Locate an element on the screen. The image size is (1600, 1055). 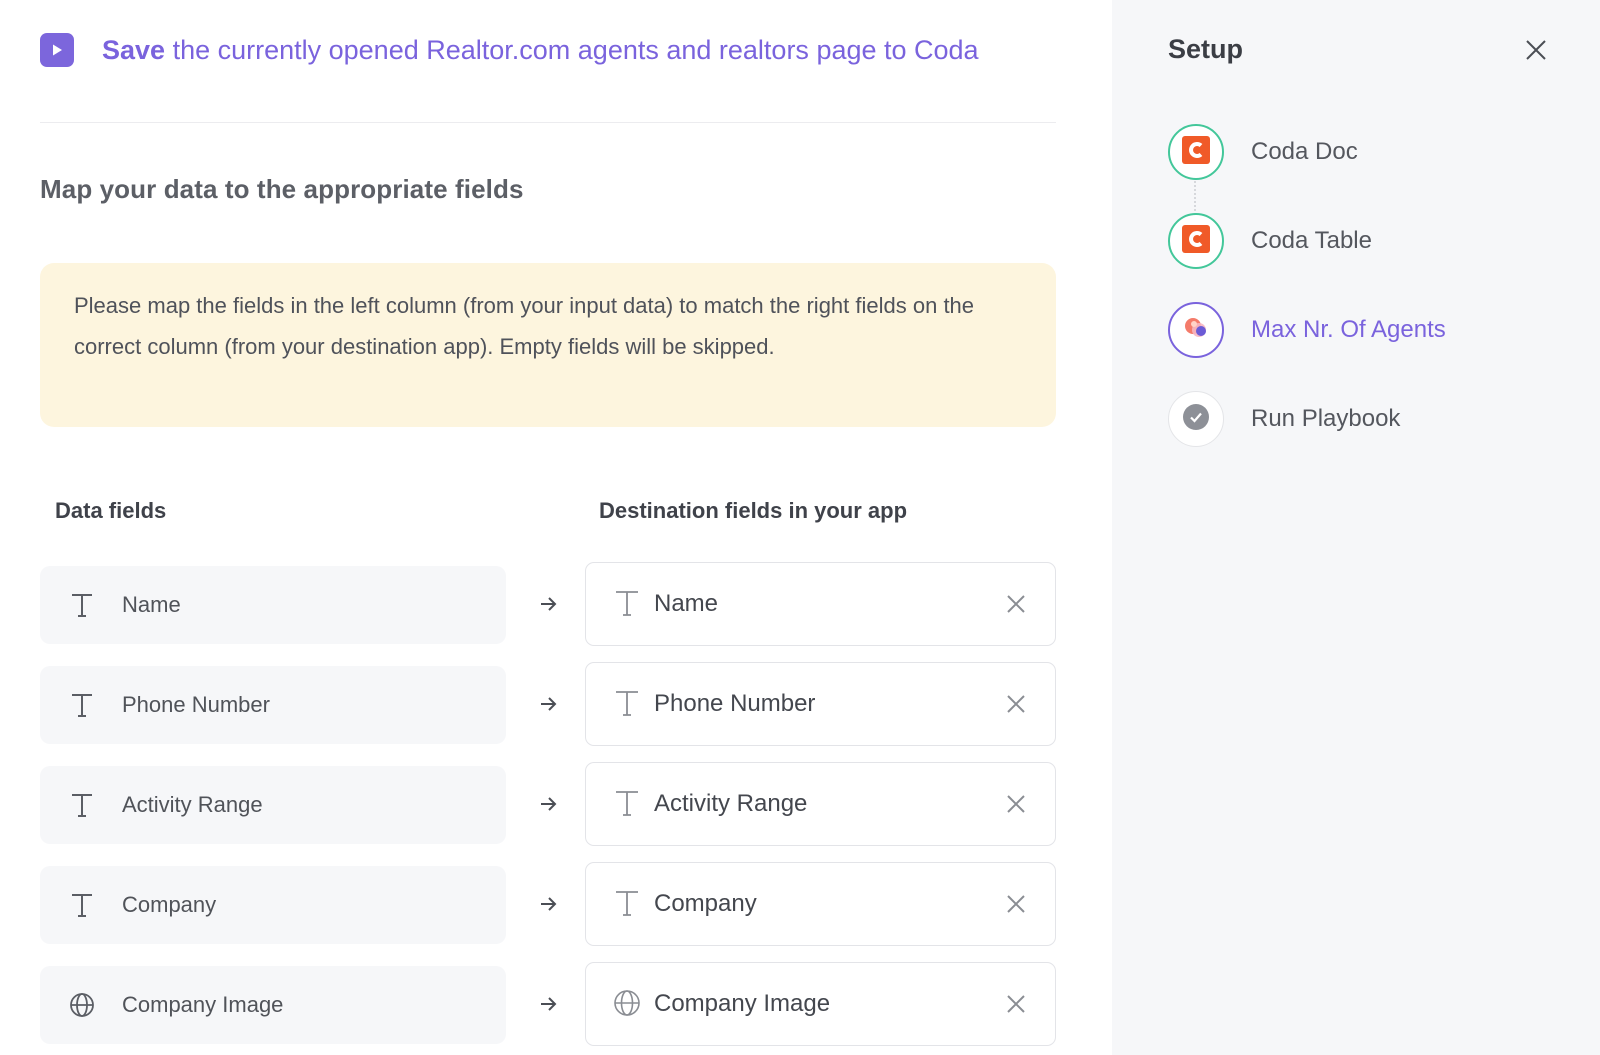
mapping-row: Activity Range Activity Range is located at coordinates (548, 805).